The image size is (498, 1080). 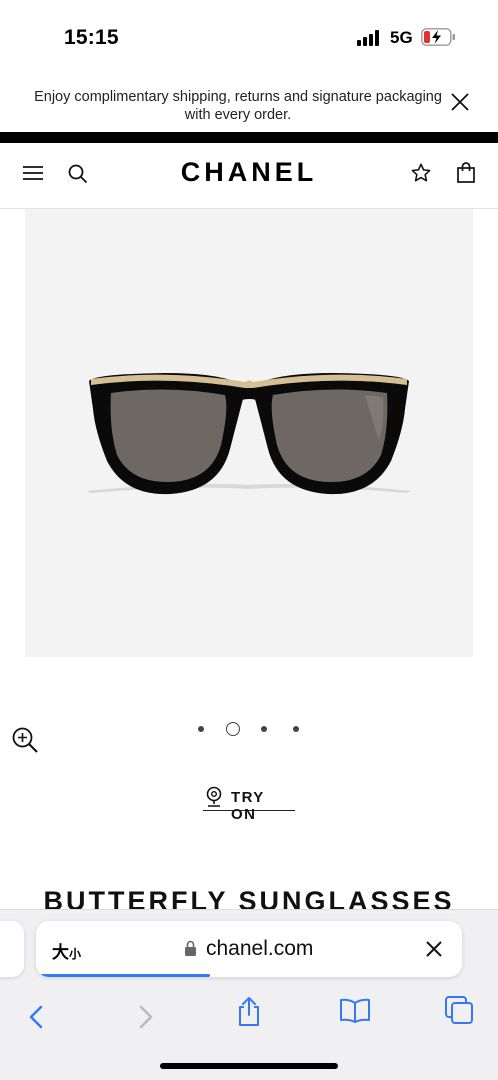 I want to click on bookmarks-icon, so click(x=355, y=1011).